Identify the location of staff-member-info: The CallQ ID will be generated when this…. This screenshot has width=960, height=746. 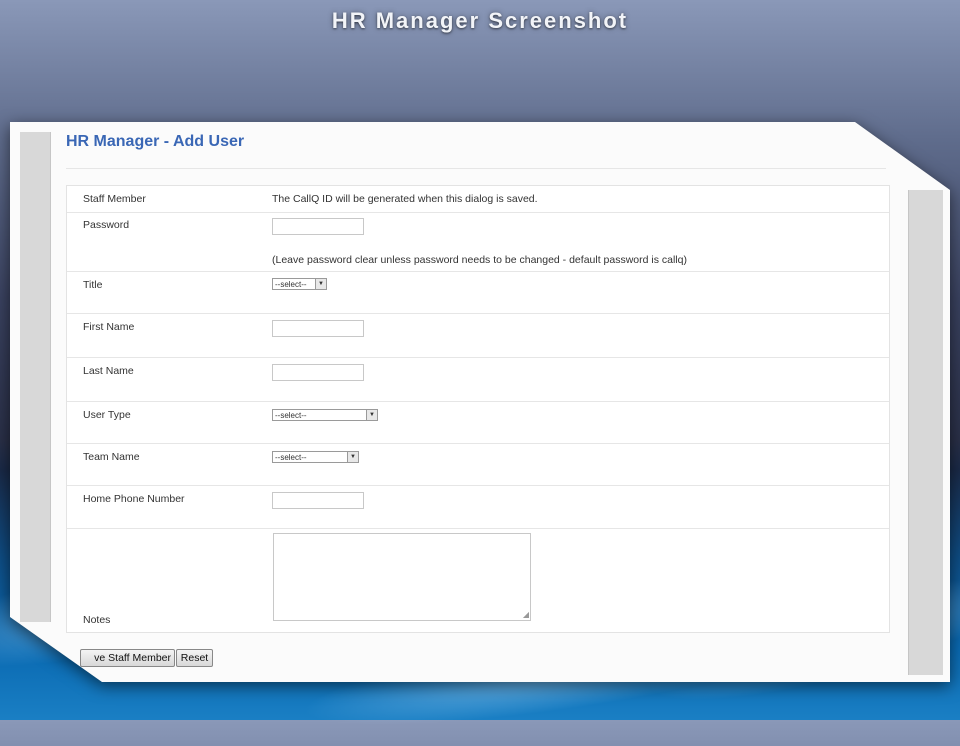
(405, 199).